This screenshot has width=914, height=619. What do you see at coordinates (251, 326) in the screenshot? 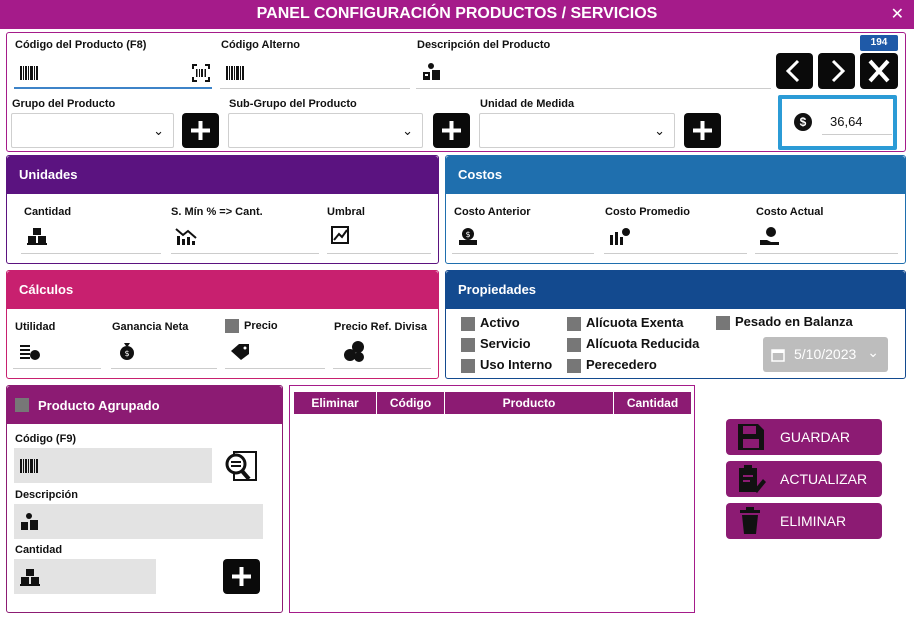
I see `precio-check: Precio` at bounding box center [251, 326].